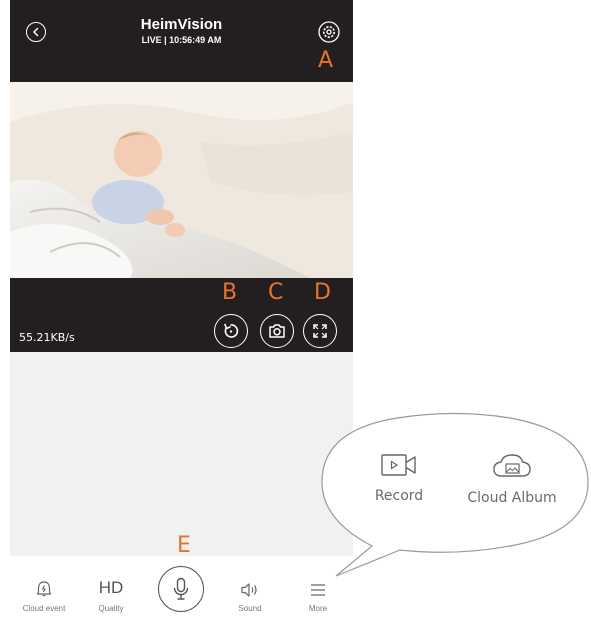 The height and width of the screenshot is (621, 591). Describe the element at coordinates (399, 496) in the screenshot. I see `popup-record-label: Record` at that location.